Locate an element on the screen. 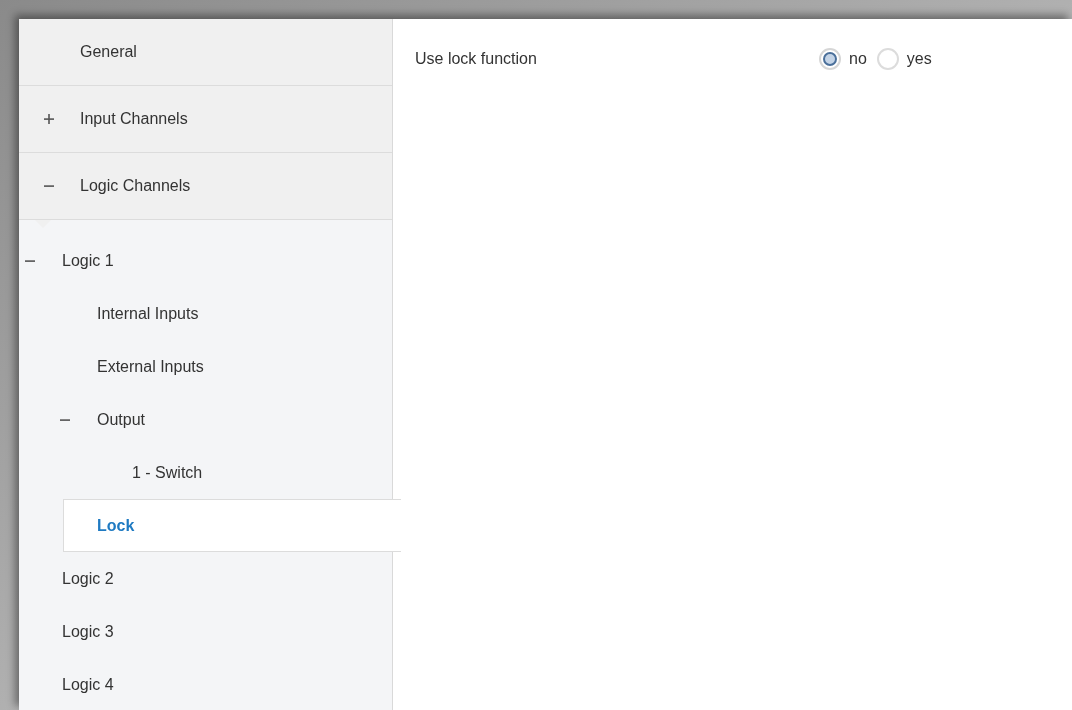 The image size is (1072, 710). tree-label: Logic 3 is located at coordinates (88, 631).